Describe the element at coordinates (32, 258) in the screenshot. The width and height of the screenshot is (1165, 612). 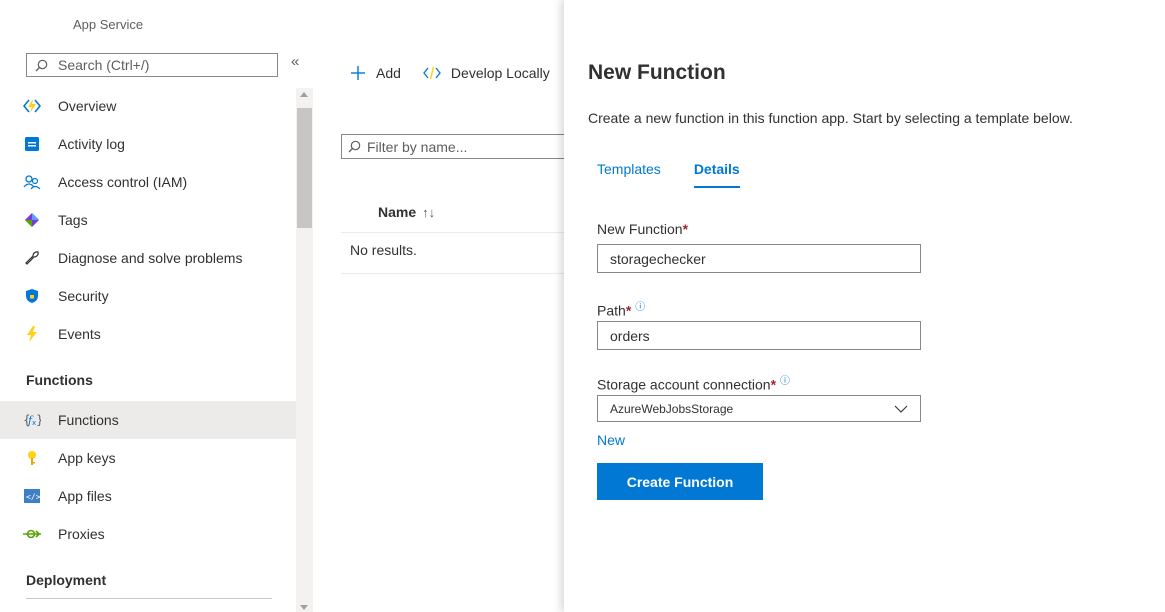
I see `wrench-icon` at that location.